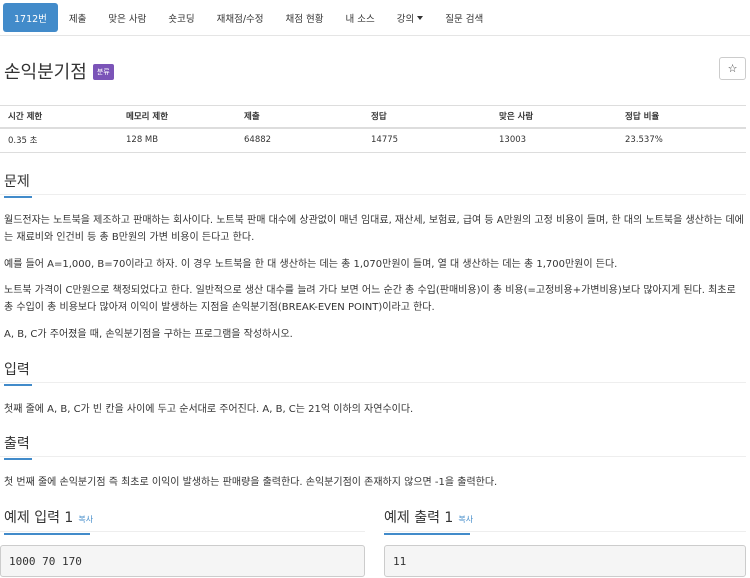  Describe the element at coordinates (681, 140) in the screenshot. I see `stats-accept-rate: 23.537%` at that location.